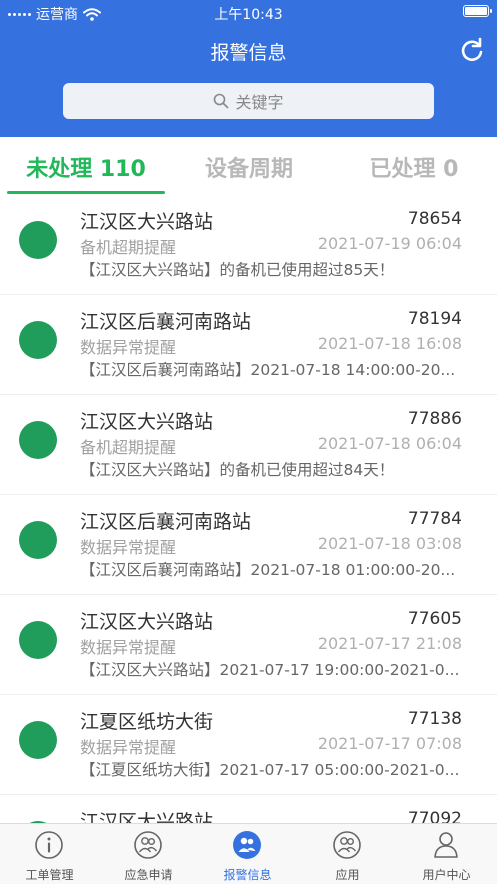 The height and width of the screenshot is (884, 497). I want to click on status-bar: 运营商 上午10:43, so click(248, 13).